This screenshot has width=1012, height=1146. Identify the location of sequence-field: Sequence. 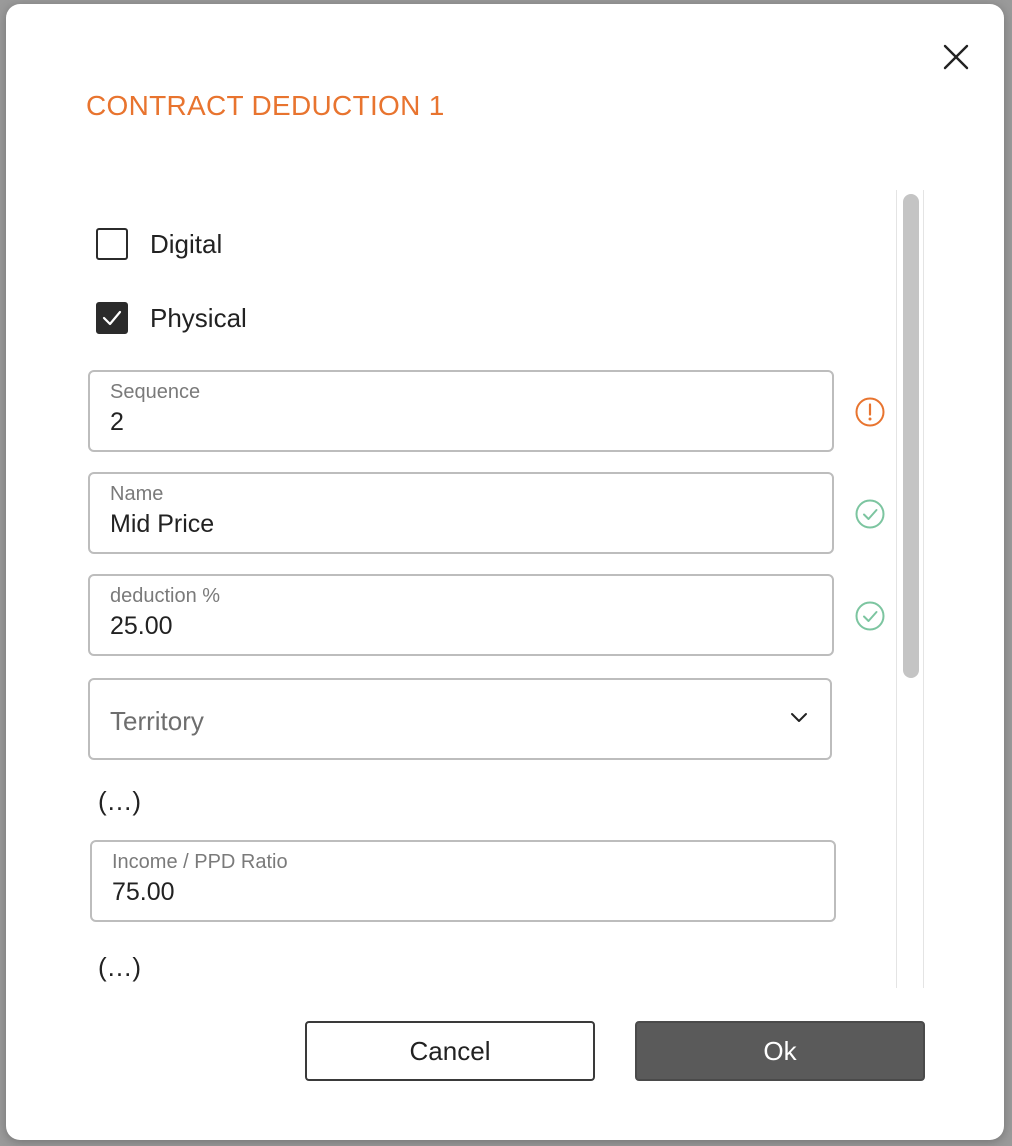
(461, 411).